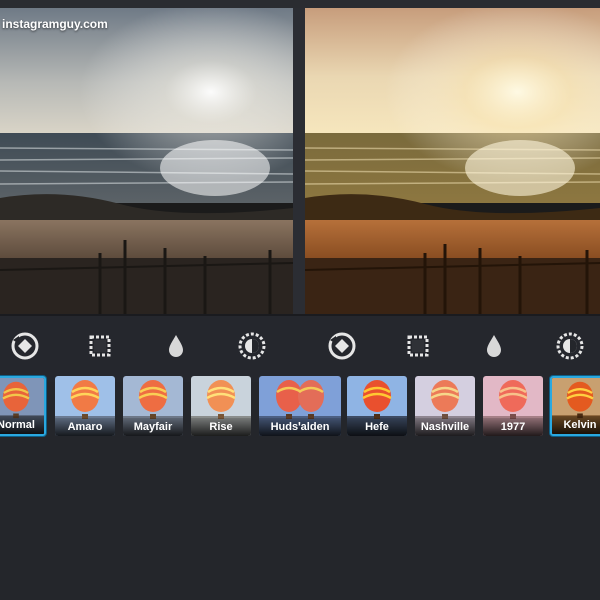 This screenshot has height=600, width=600. I want to click on filter-label: Rise, so click(221, 427).